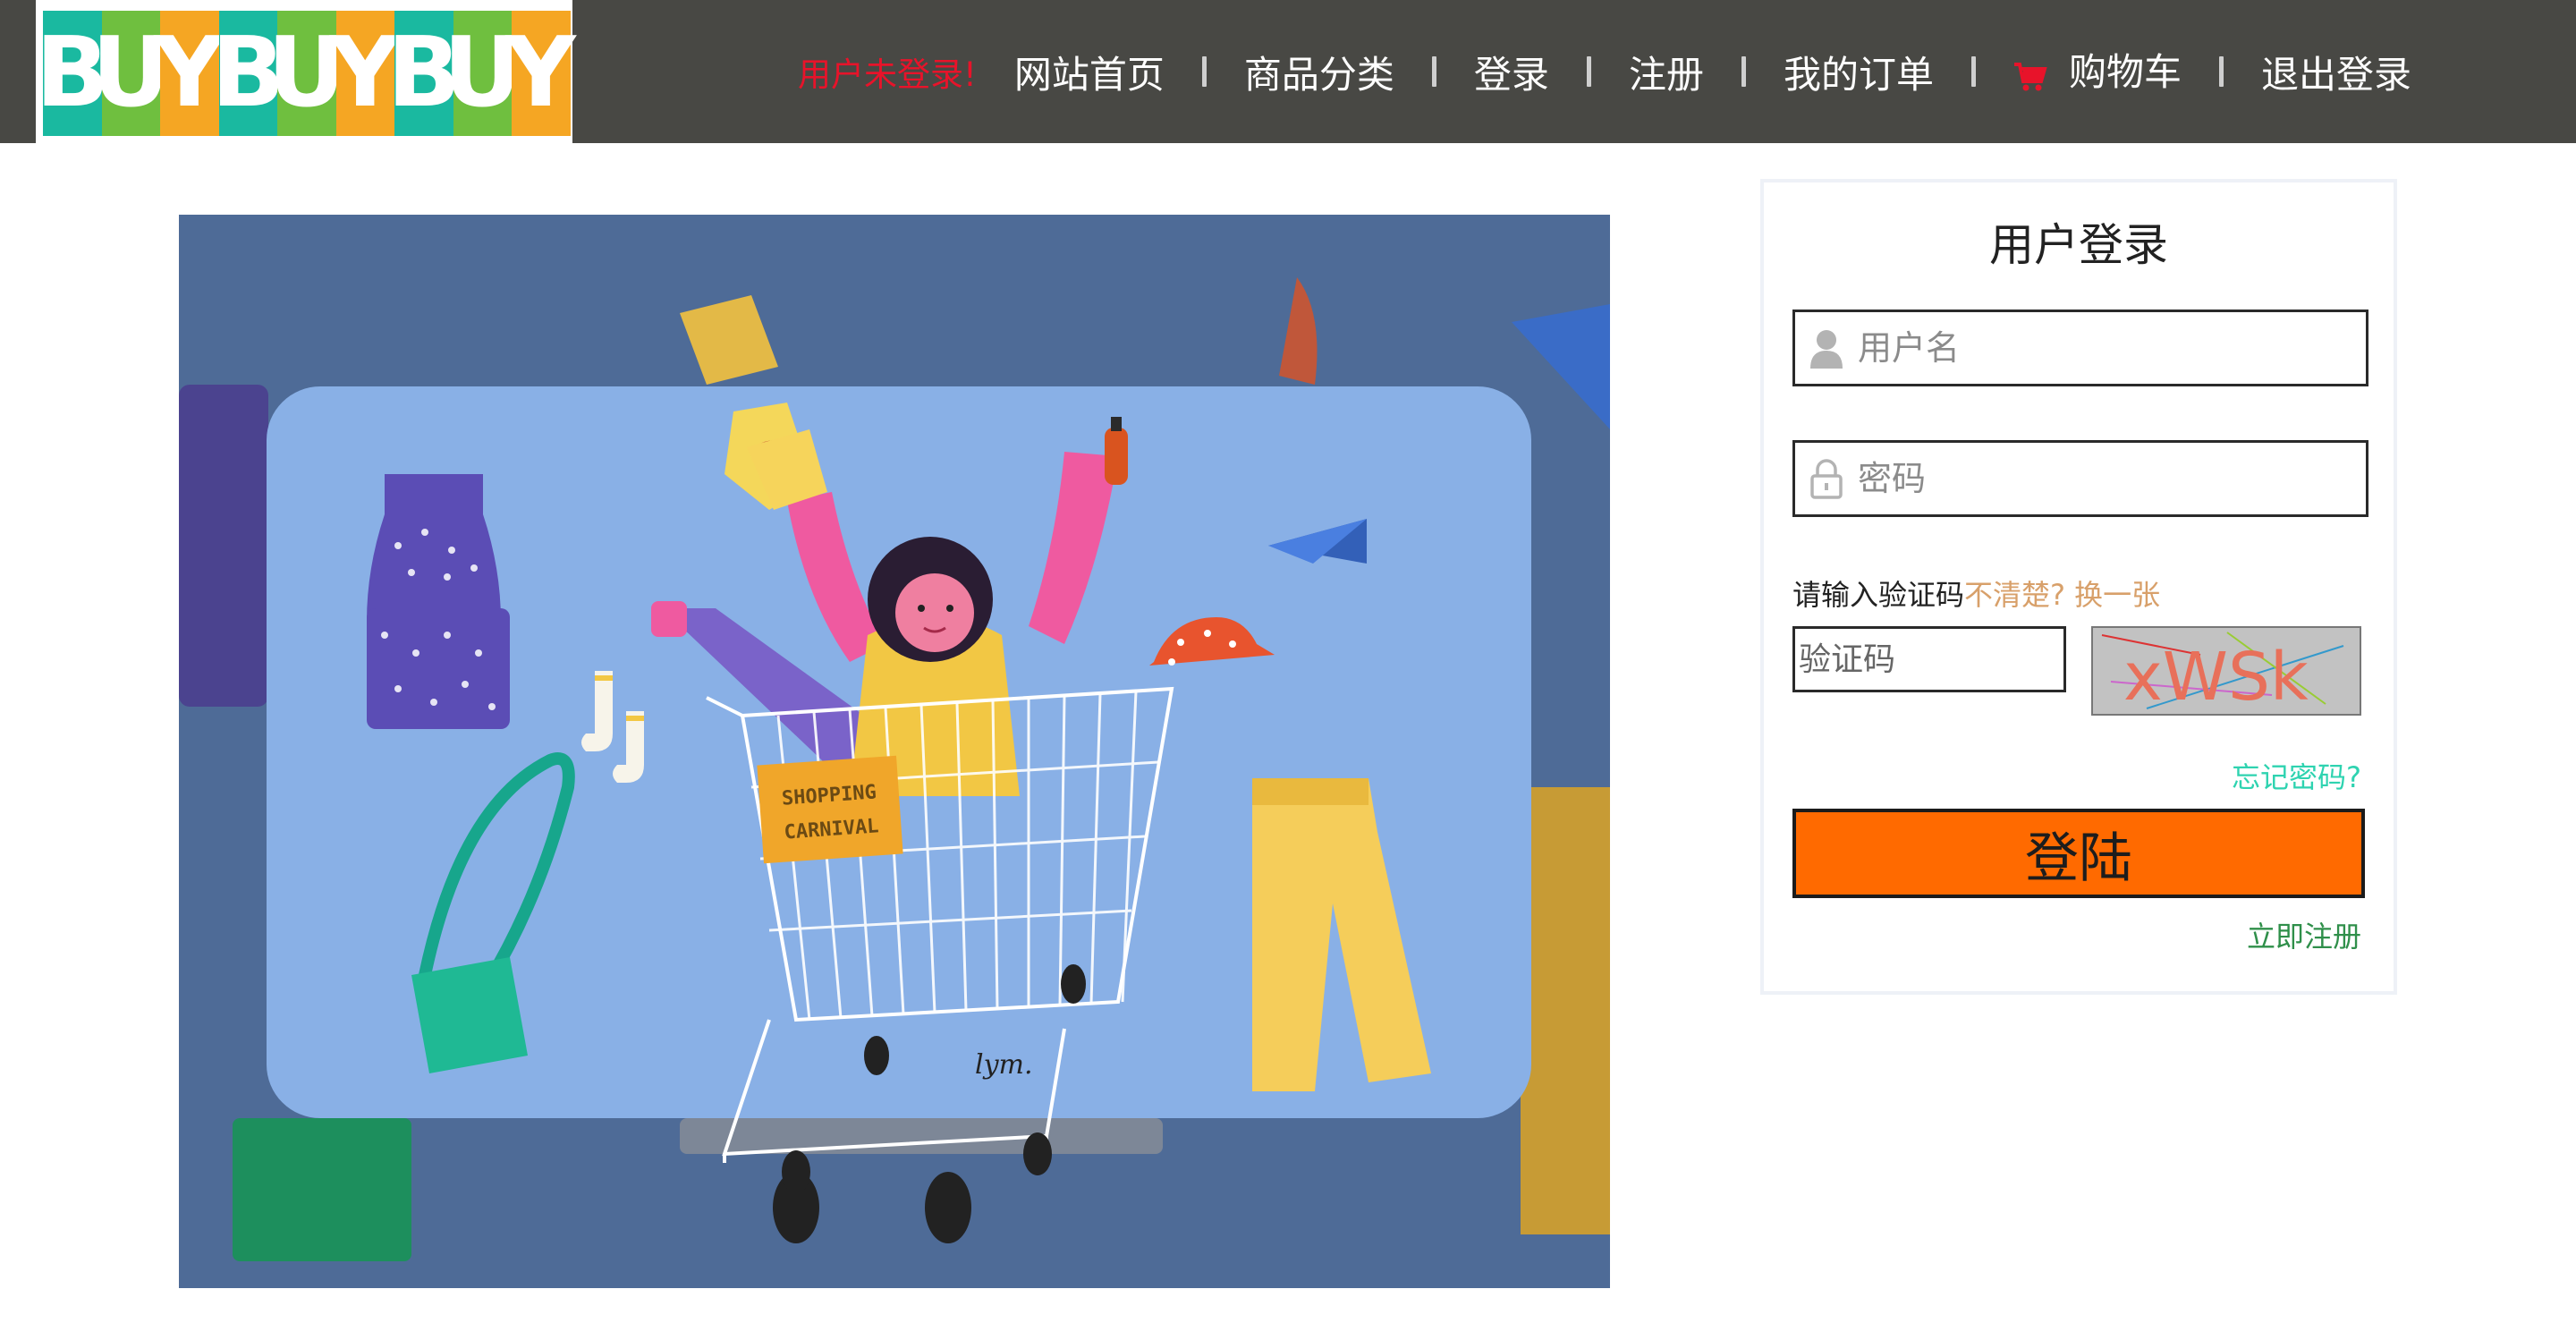 The height and width of the screenshot is (1340, 2576). I want to click on buybuybuy-logo: BUYBUYBUY, so click(306, 71).